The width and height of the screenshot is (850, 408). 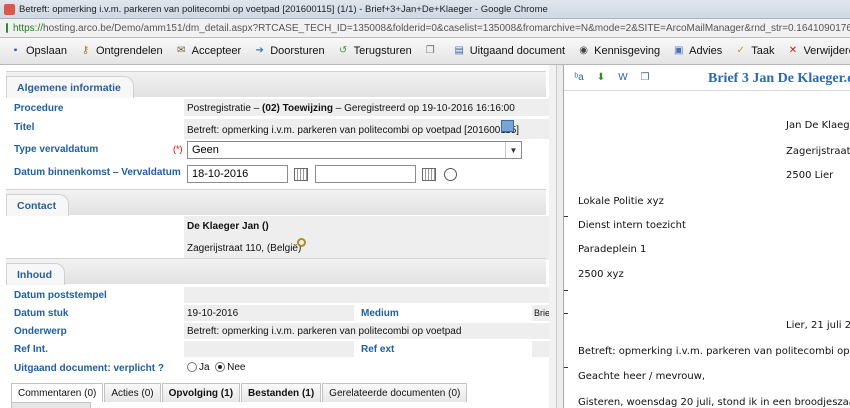 What do you see at coordinates (60, 295) in the screenshot?
I see `postmark-label: Datum poststempel` at bounding box center [60, 295].